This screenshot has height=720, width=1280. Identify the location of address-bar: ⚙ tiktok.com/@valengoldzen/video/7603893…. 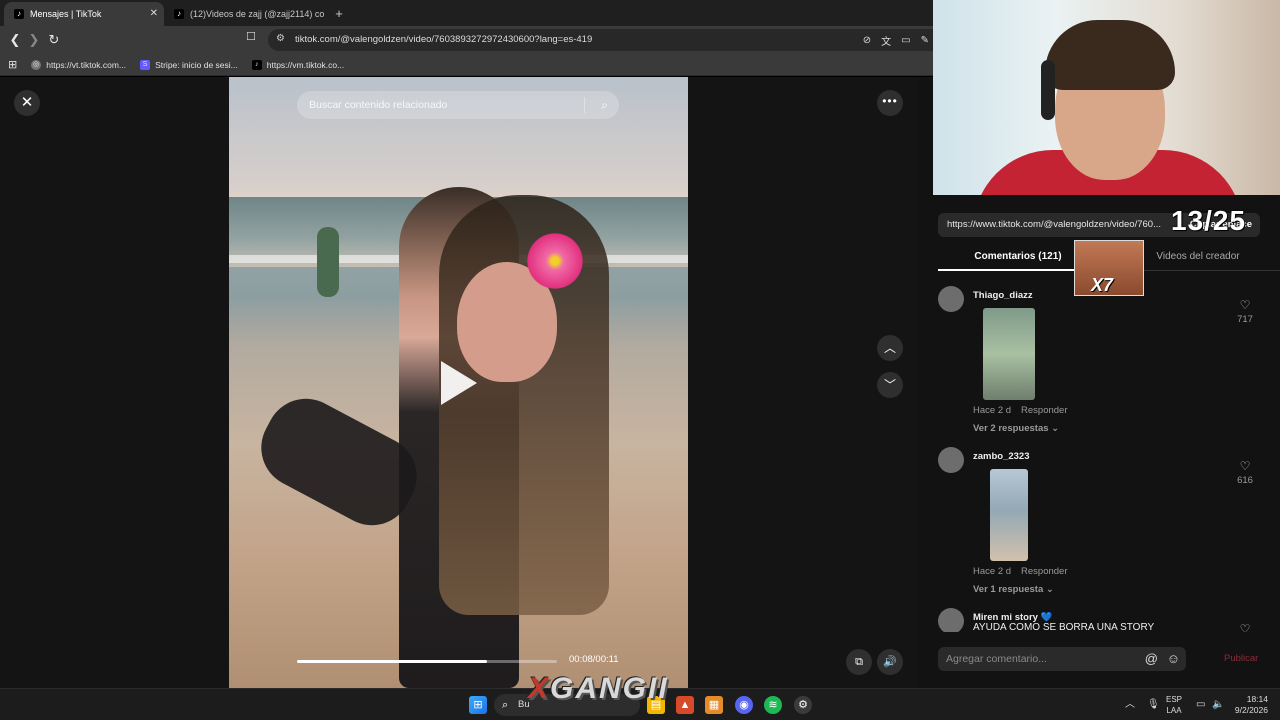
(600, 40).